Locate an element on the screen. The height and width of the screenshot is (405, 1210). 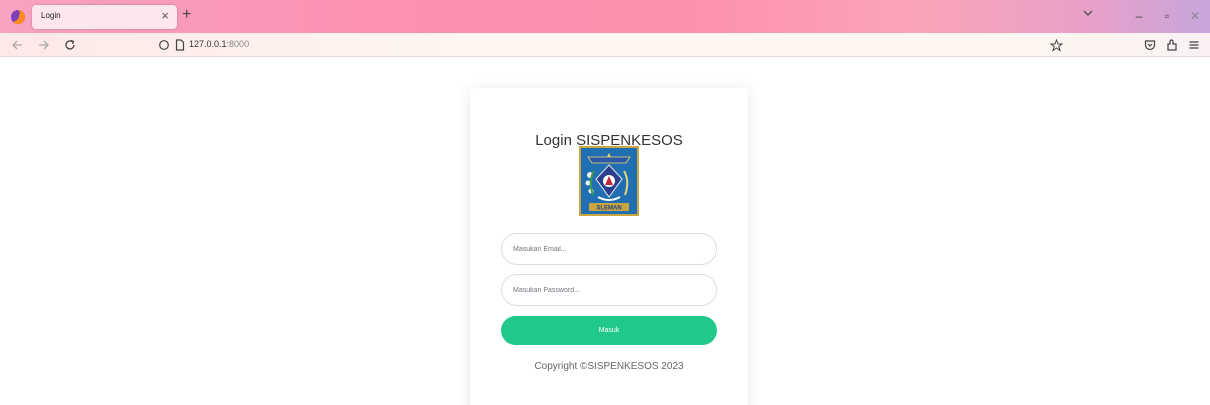
minimize-button: – is located at coordinates (1139, 16).